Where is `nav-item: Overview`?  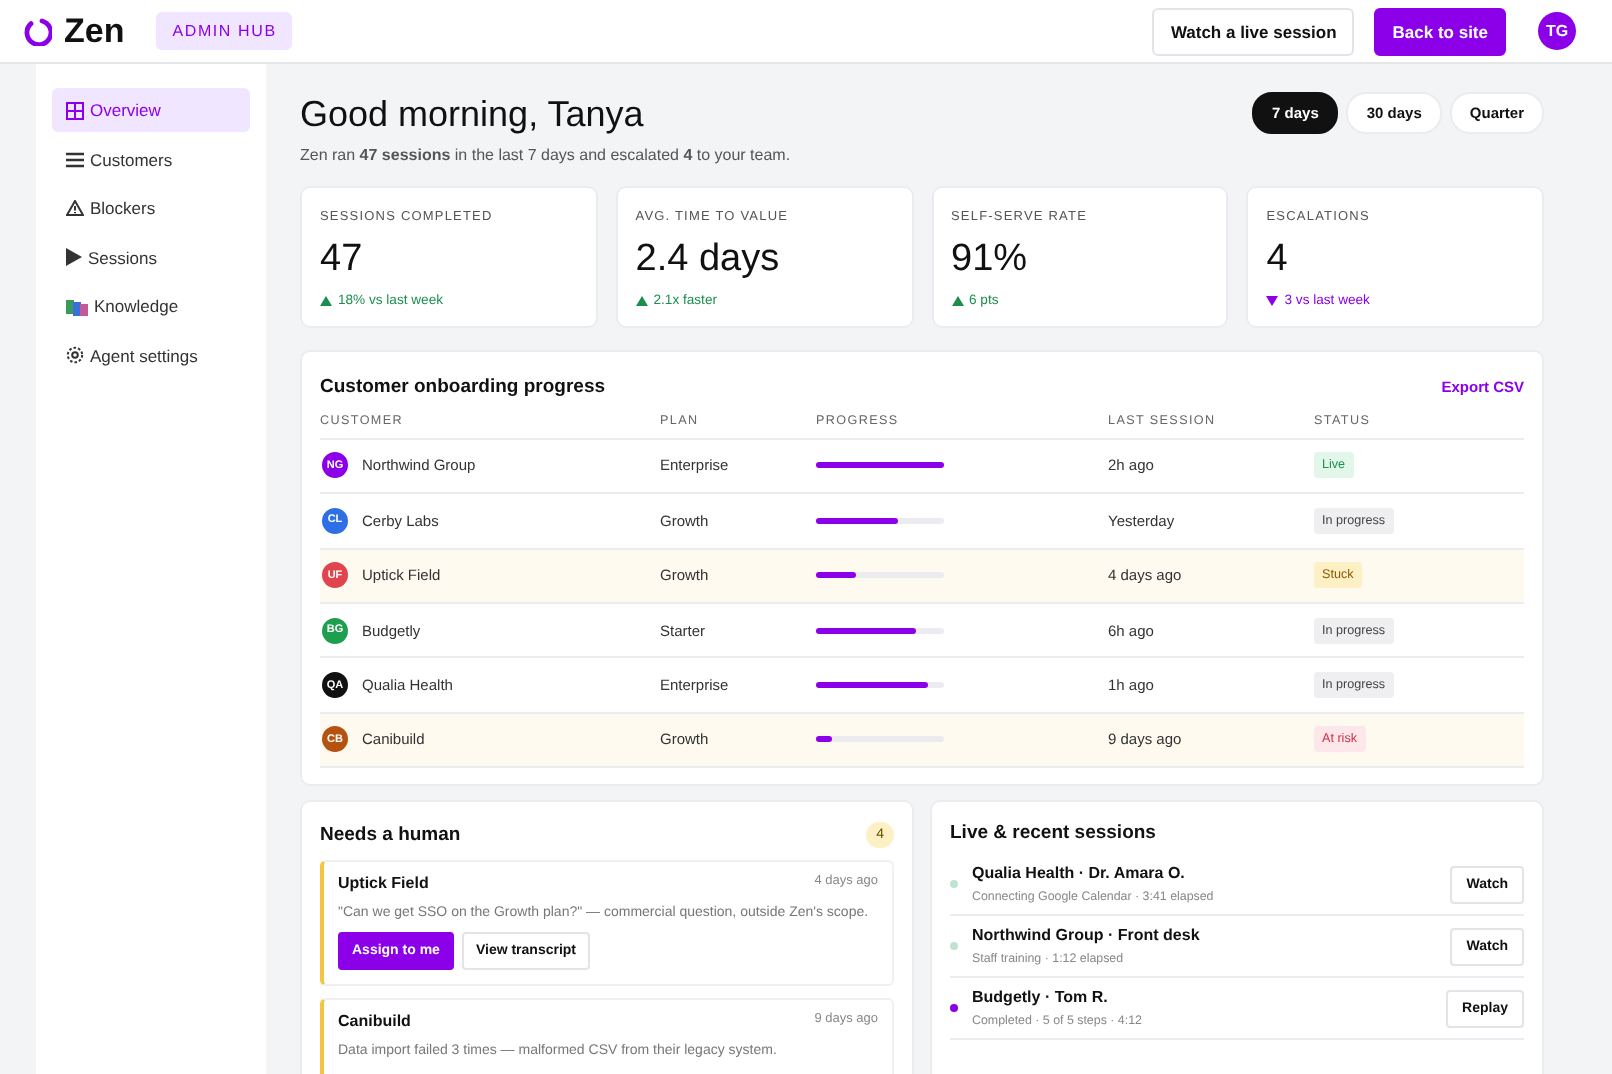 nav-item: Overview is located at coordinates (151, 110).